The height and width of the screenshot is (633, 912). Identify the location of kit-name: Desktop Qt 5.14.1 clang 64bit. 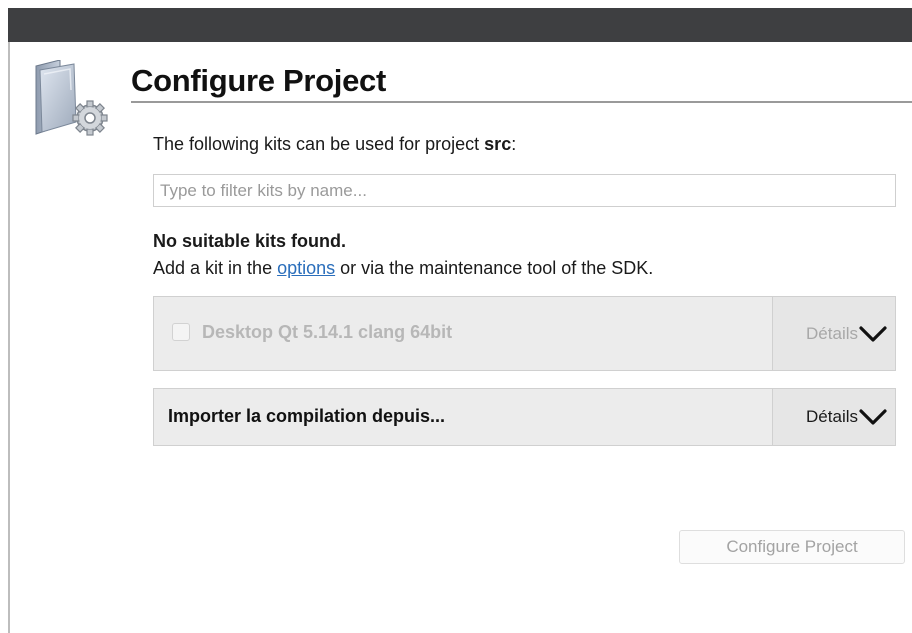
(327, 332).